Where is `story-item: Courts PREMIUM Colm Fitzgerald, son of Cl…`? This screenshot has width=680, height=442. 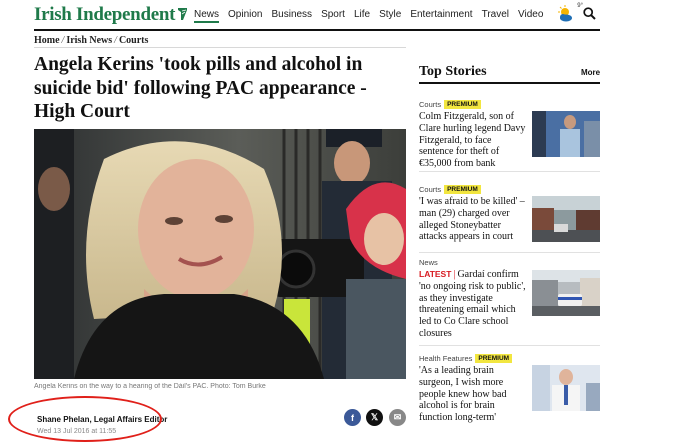 story-item: Courts PREMIUM Colm Fitzgerald, son of Cl… is located at coordinates (509, 134).